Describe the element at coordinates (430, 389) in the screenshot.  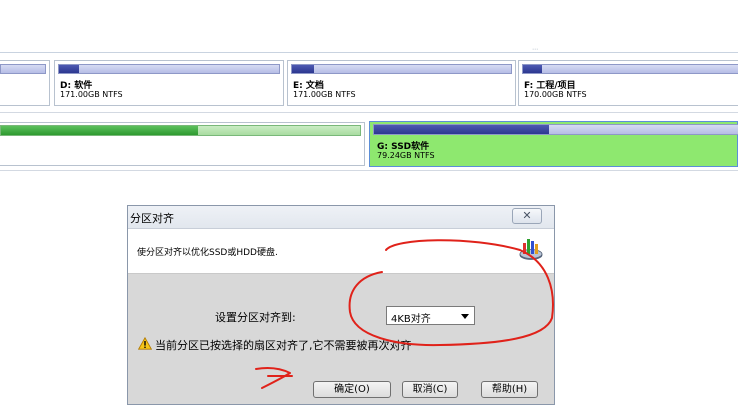
I see `cancel-button: 取消(C)` at that location.